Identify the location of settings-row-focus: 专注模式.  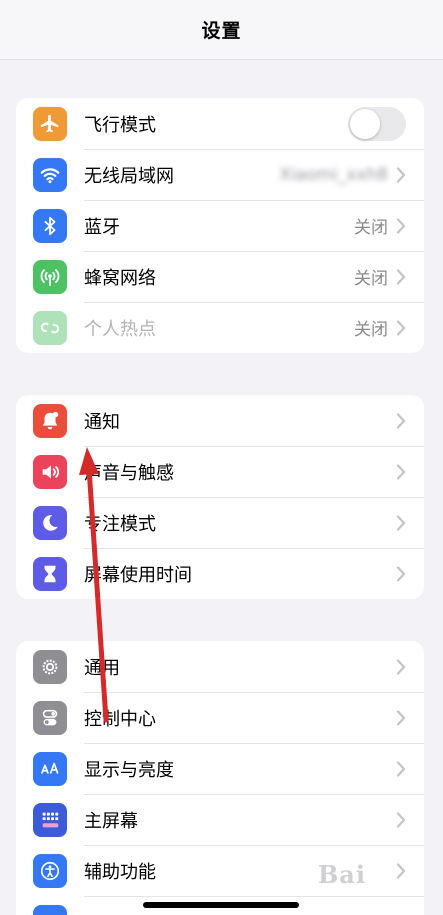
(220, 522).